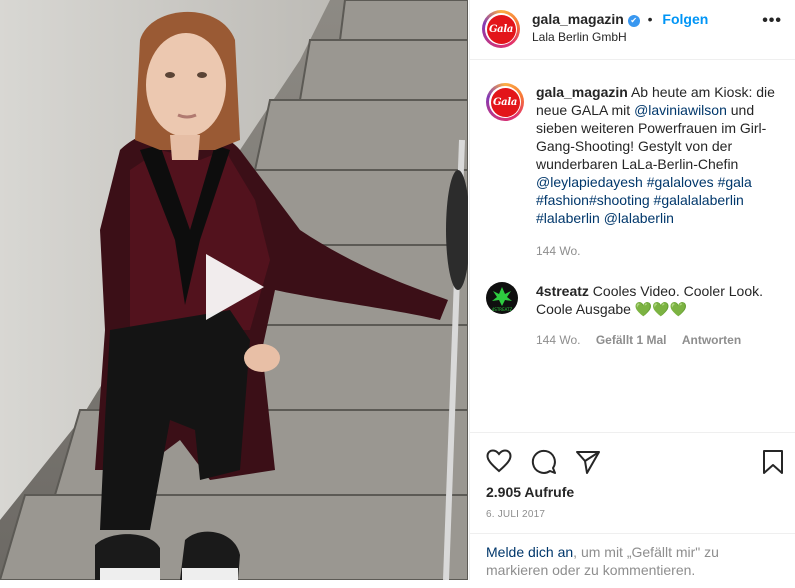 This screenshot has width=795, height=588. What do you see at coordinates (711, 340) in the screenshot?
I see `reply-button: Antworten` at bounding box center [711, 340].